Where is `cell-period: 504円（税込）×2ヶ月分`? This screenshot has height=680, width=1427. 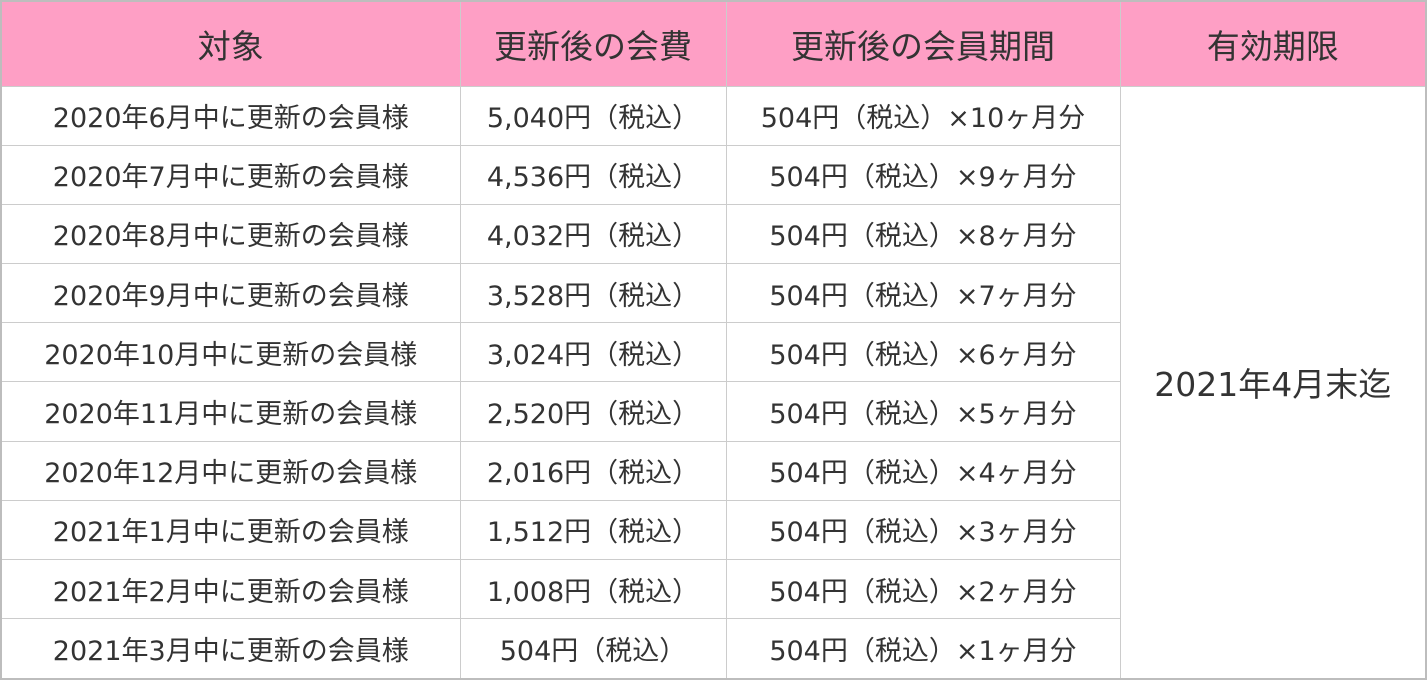
cell-period: 504円（税込）×2ヶ月分 is located at coordinates (923, 589).